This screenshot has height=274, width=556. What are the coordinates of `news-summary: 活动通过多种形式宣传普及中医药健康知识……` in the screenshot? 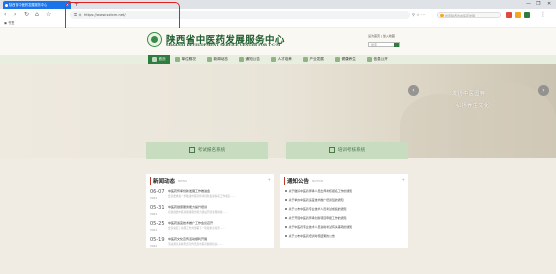 It's located at (195, 244).